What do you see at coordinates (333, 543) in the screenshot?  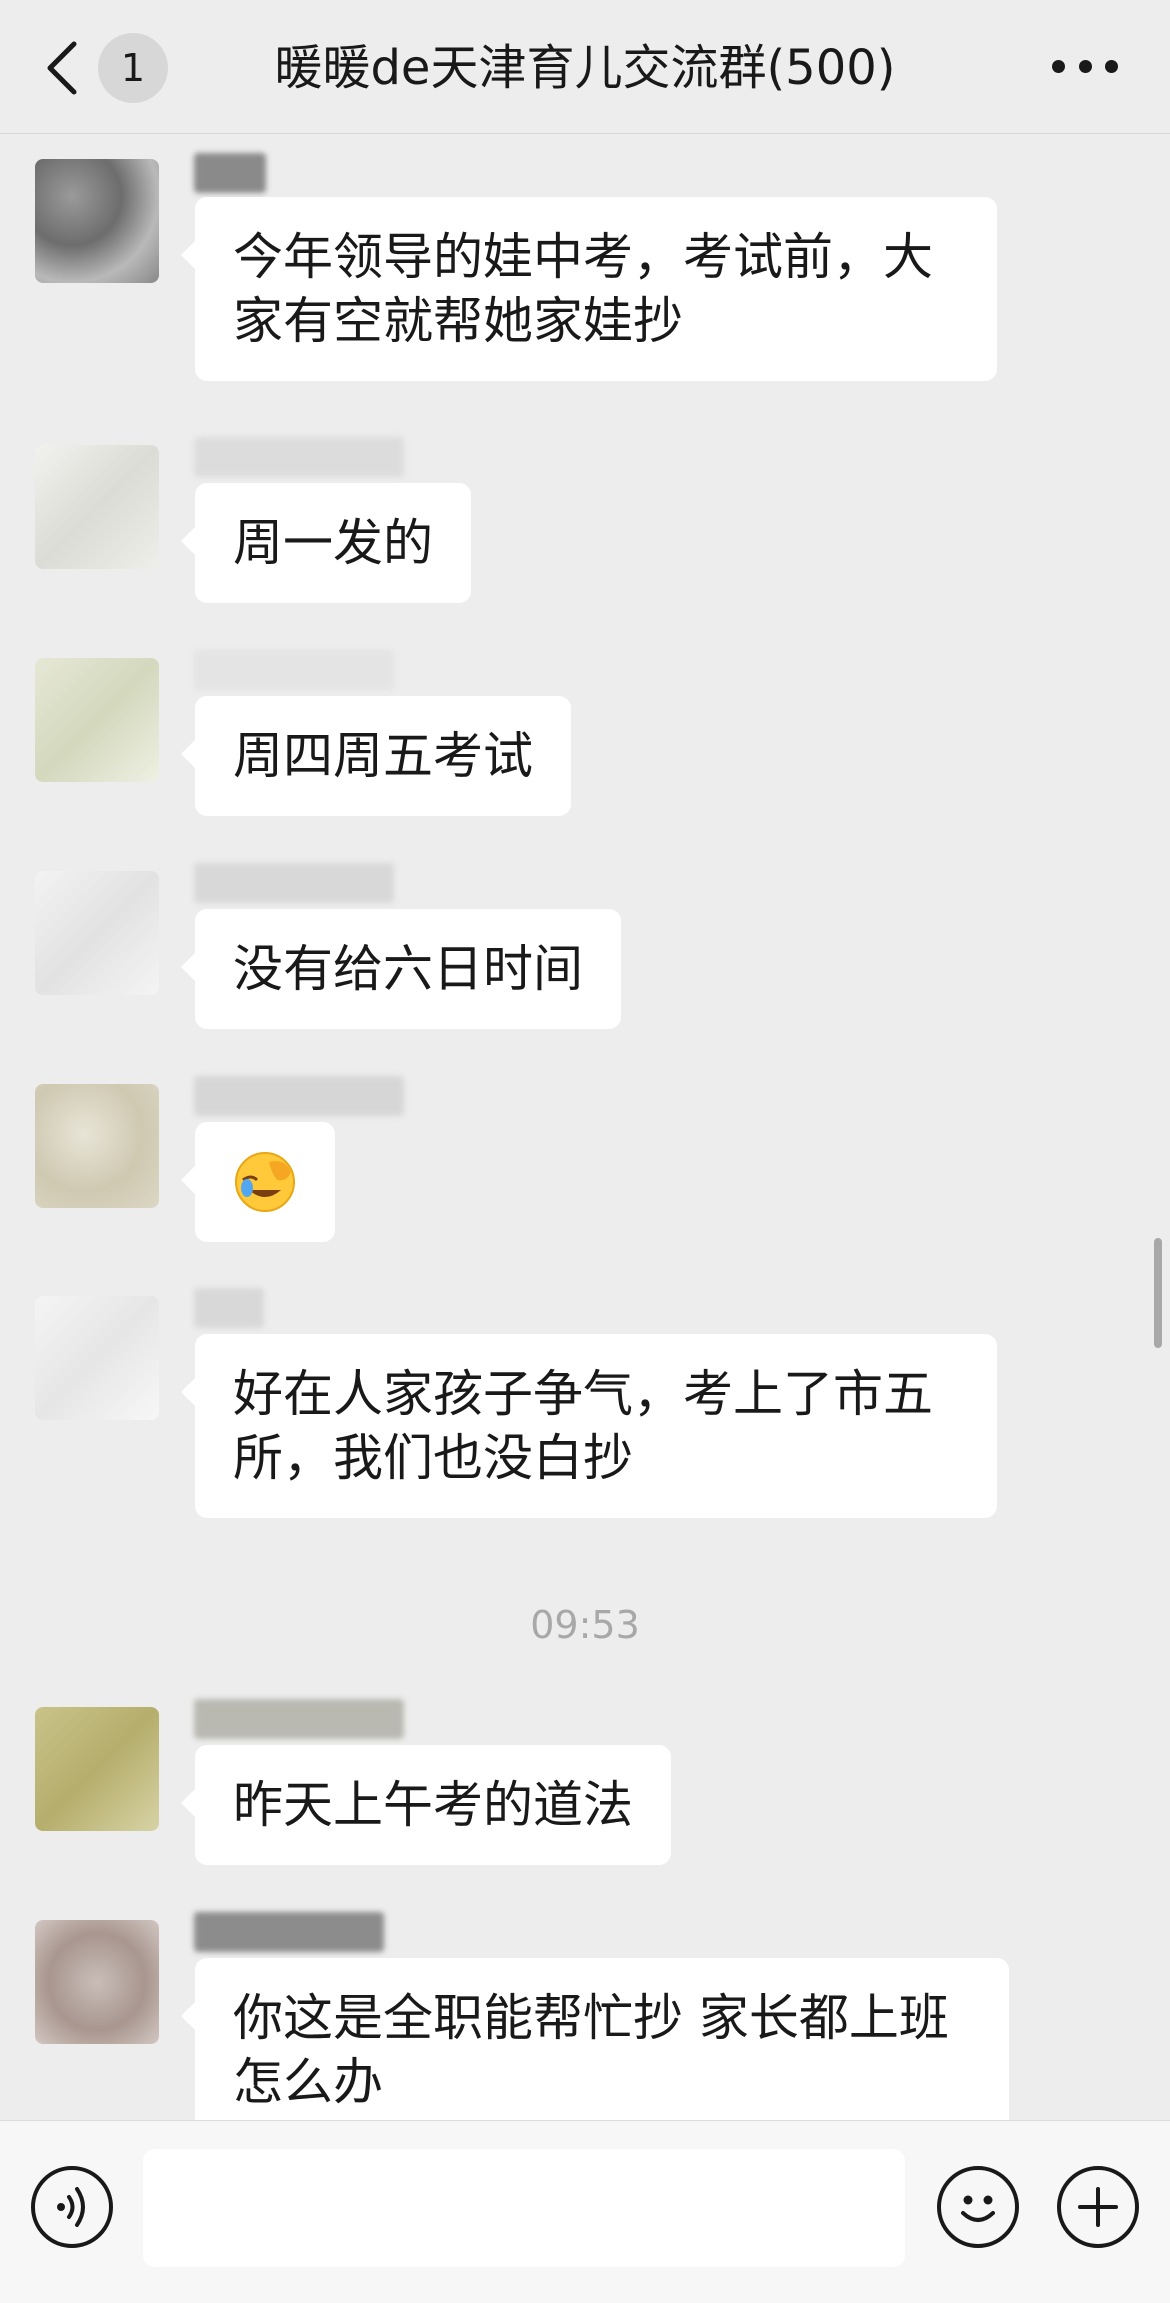 I see `message-text: 周一发的` at bounding box center [333, 543].